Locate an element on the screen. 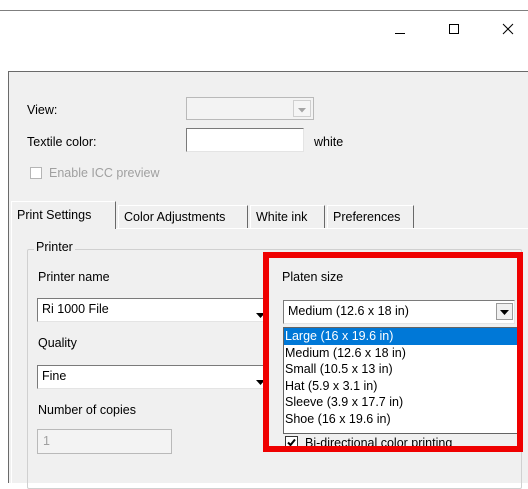 The image size is (528, 489). checkmark-icon is located at coordinates (291, 444).